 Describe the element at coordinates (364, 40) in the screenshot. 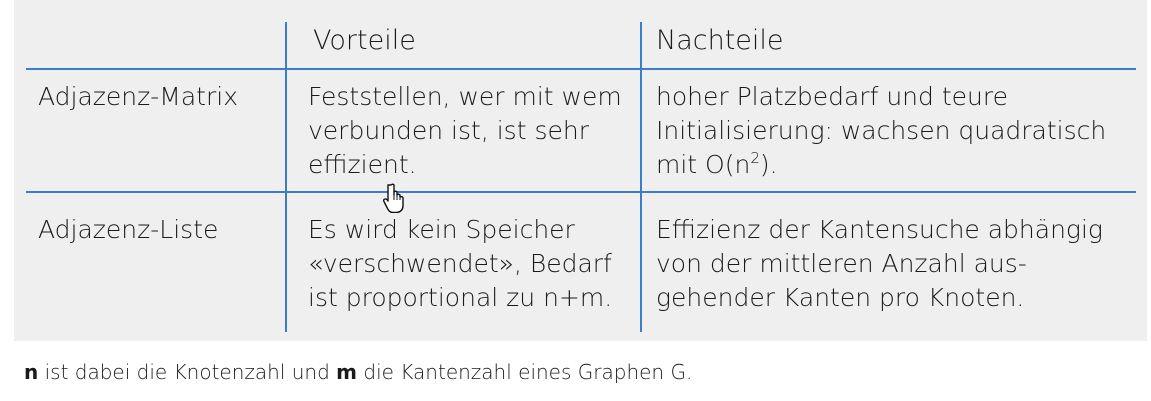

I see `header-vorteile: Vorteile` at that location.